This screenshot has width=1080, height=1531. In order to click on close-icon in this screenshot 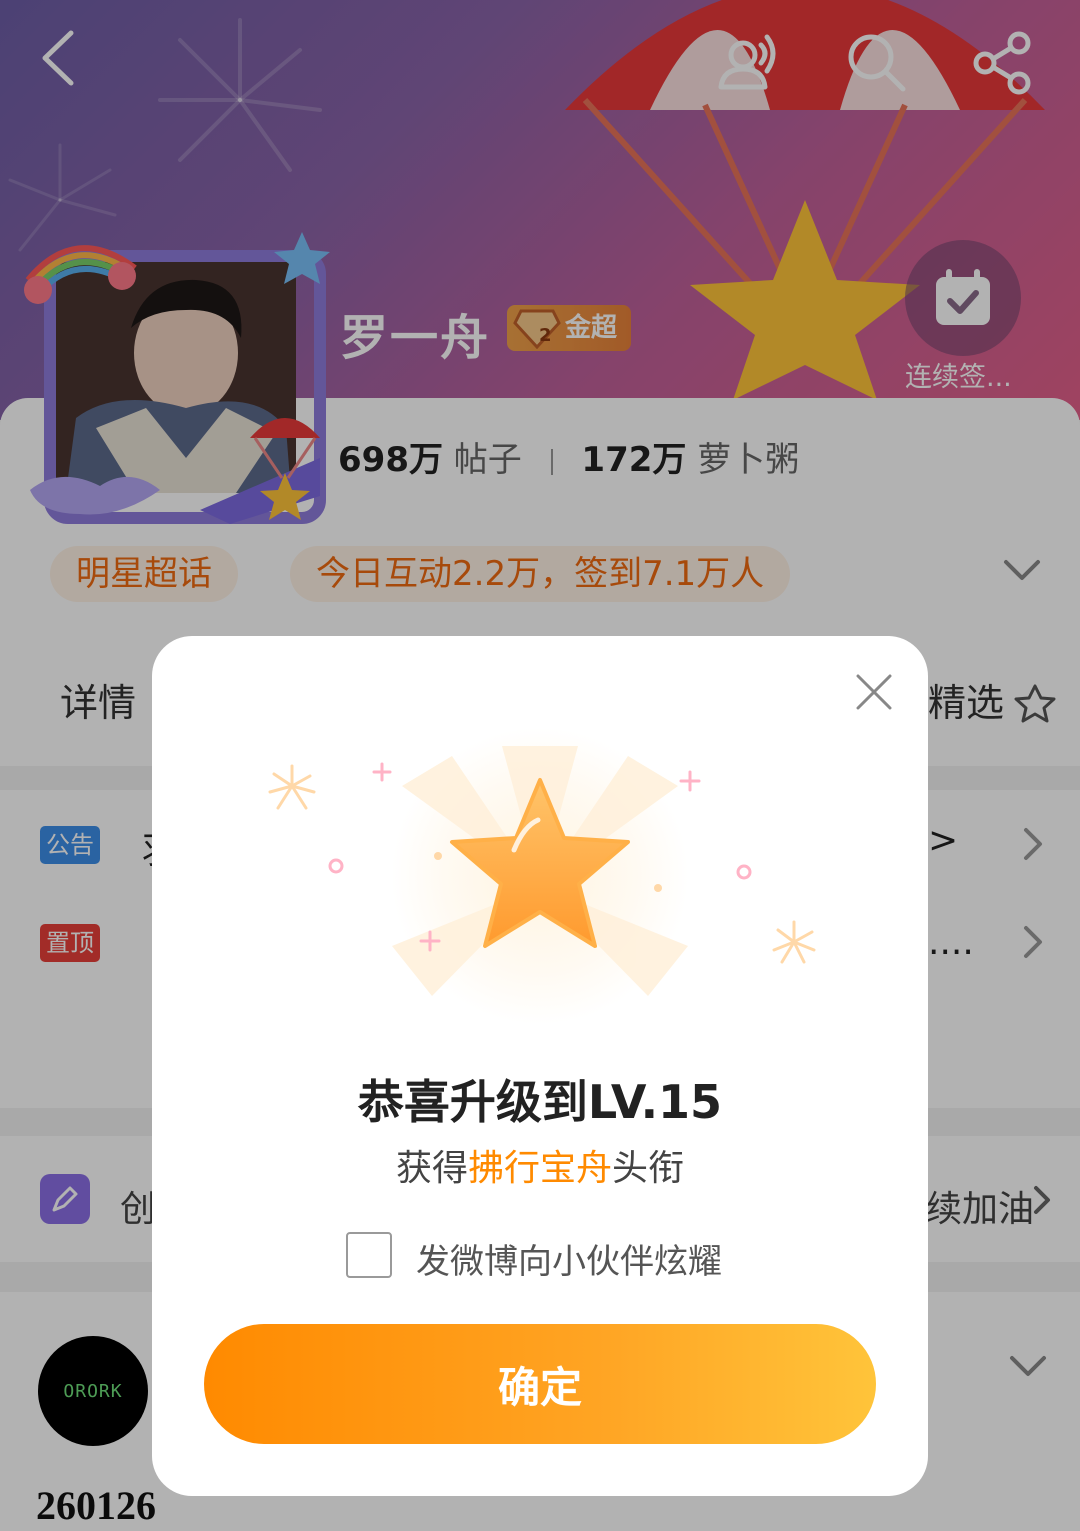, I will do `click(874, 692)`.